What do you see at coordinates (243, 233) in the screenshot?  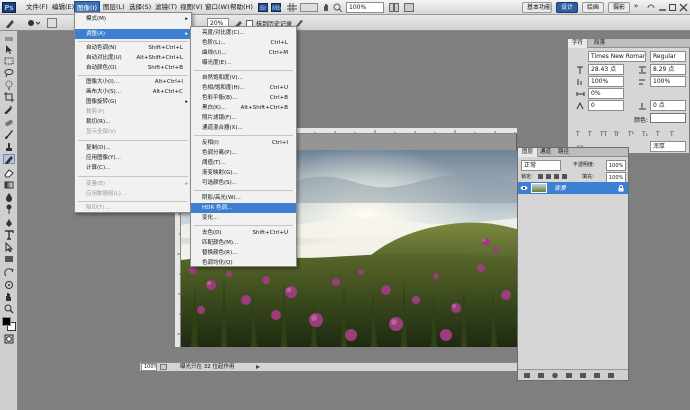 I see `adjust-desaturate: 去色(D) Shift+Ctrl+U` at bounding box center [243, 233].